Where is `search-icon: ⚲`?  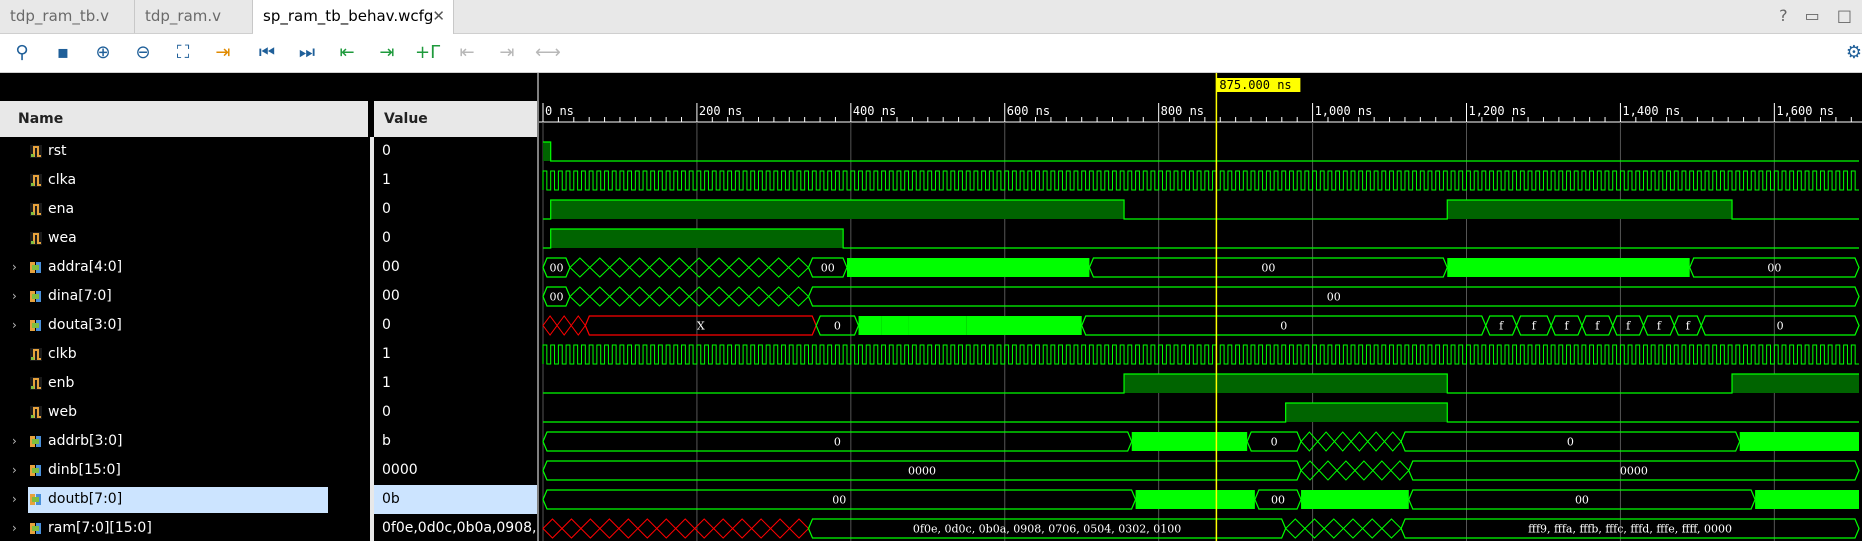
search-icon: ⚲ is located at coordinates (22, 53).